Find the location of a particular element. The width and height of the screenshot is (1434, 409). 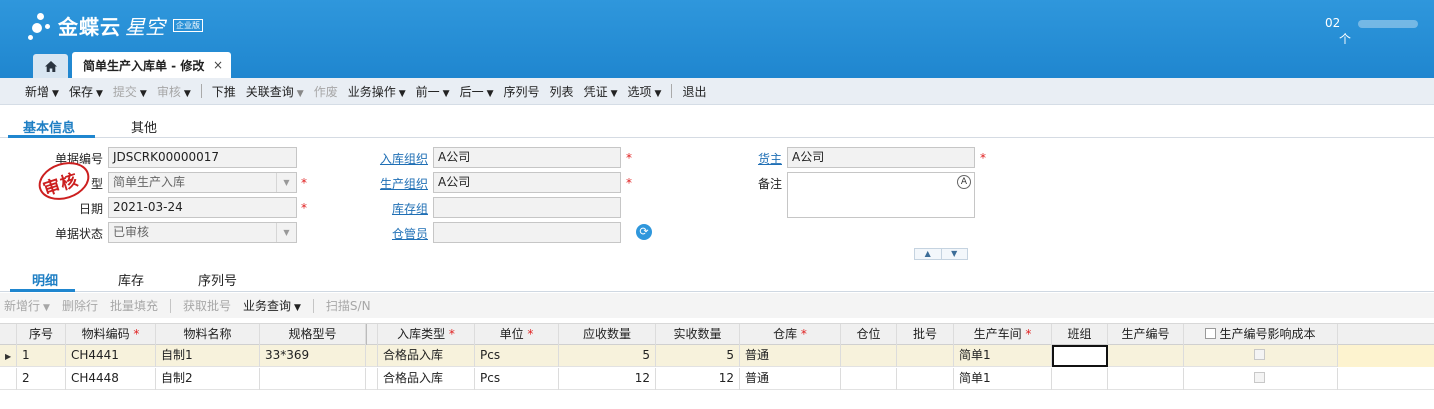

cell-due-qty: 12 is located at coordinates (607, 379).